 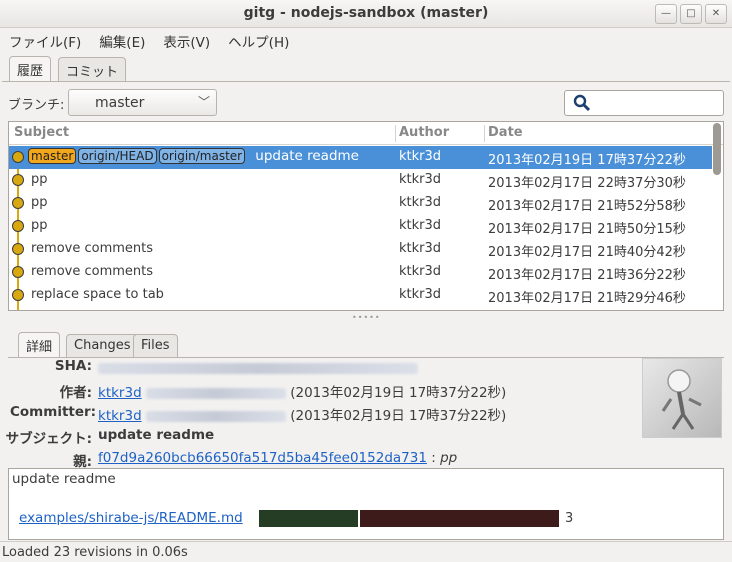 I want to click on row-subject: update readme, so click(x=307, y=156).